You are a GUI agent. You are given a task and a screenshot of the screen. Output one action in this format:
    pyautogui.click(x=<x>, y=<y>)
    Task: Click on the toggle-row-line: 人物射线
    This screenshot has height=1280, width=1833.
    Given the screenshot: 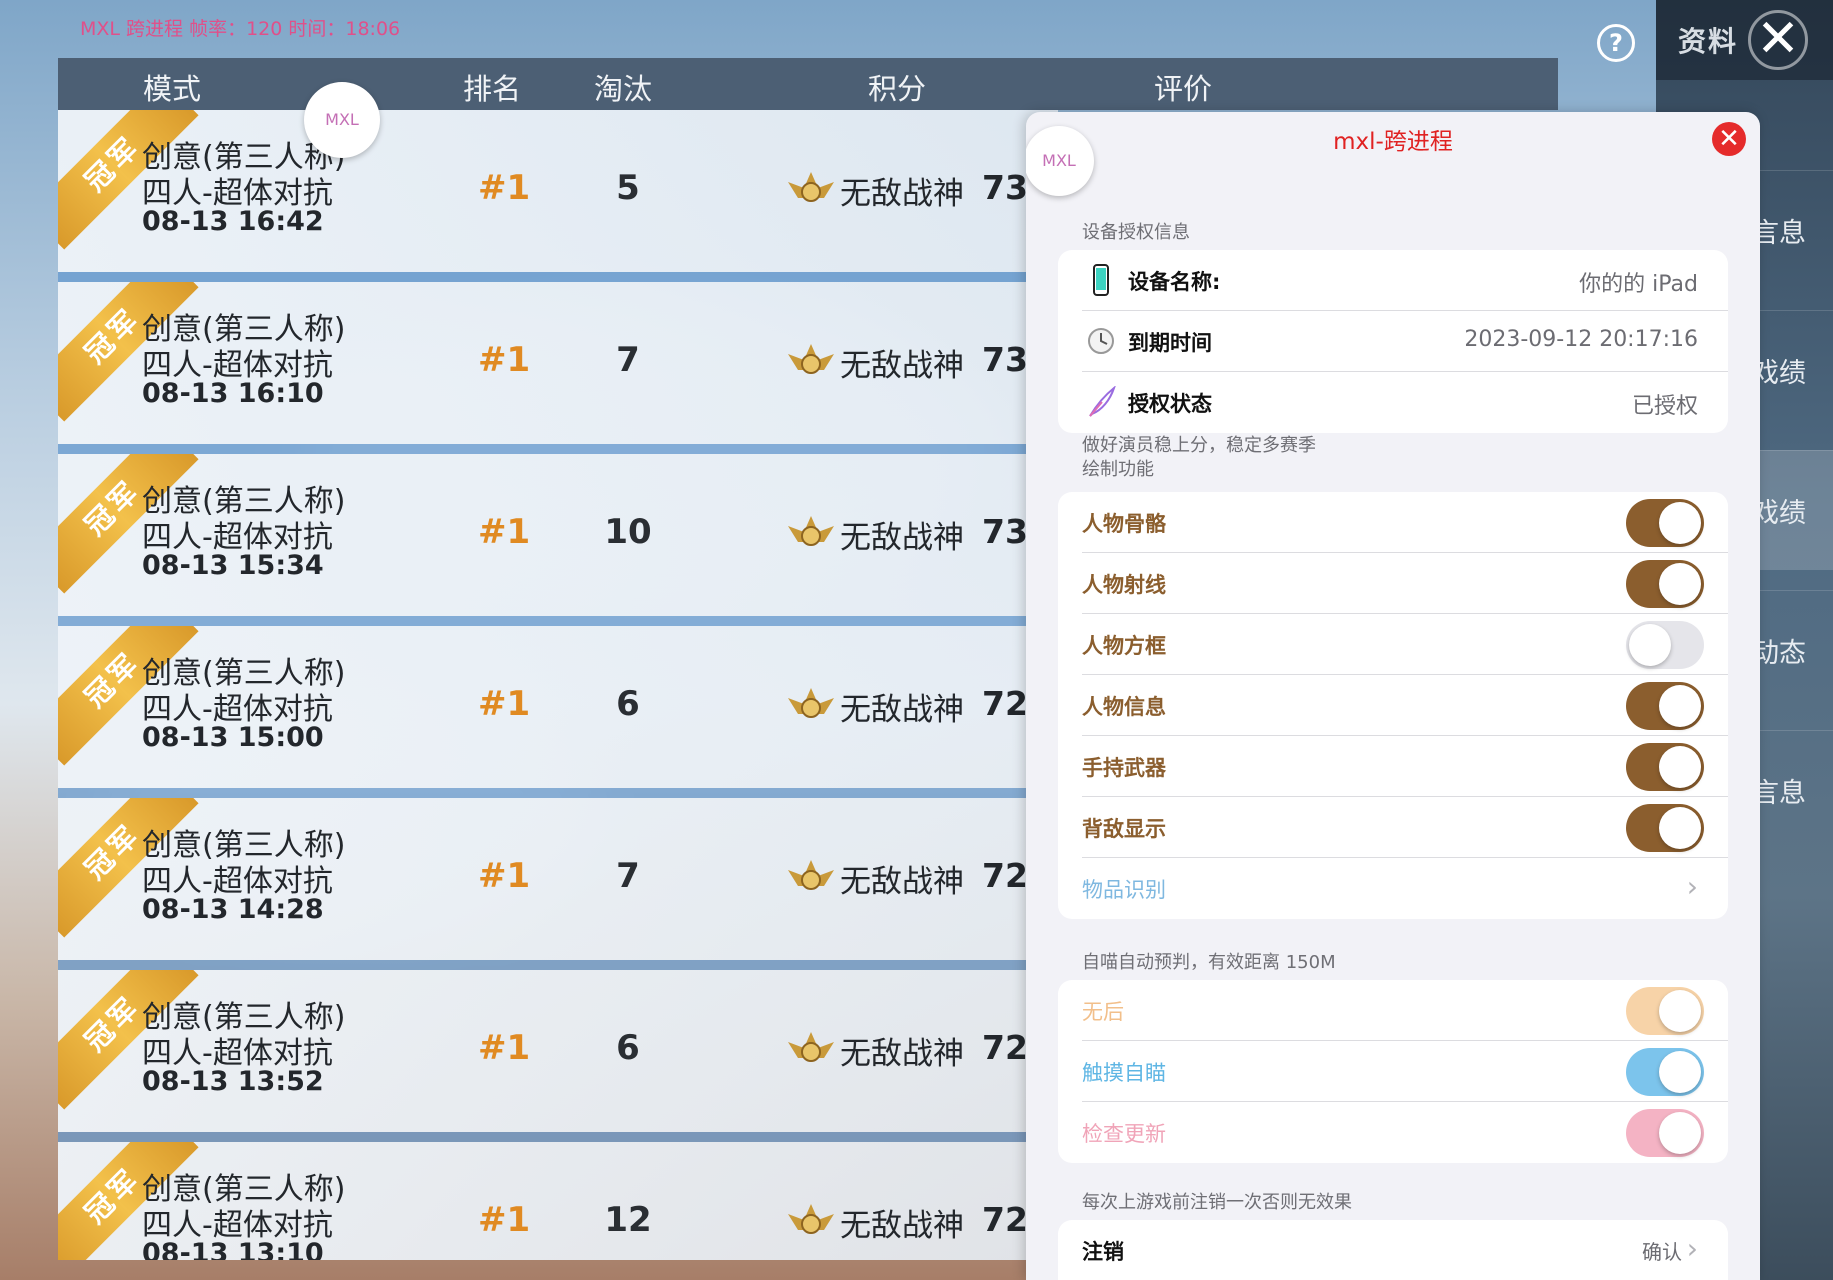 What is the action you would take?
    pyautogui.click(x=1393, y=583)
    